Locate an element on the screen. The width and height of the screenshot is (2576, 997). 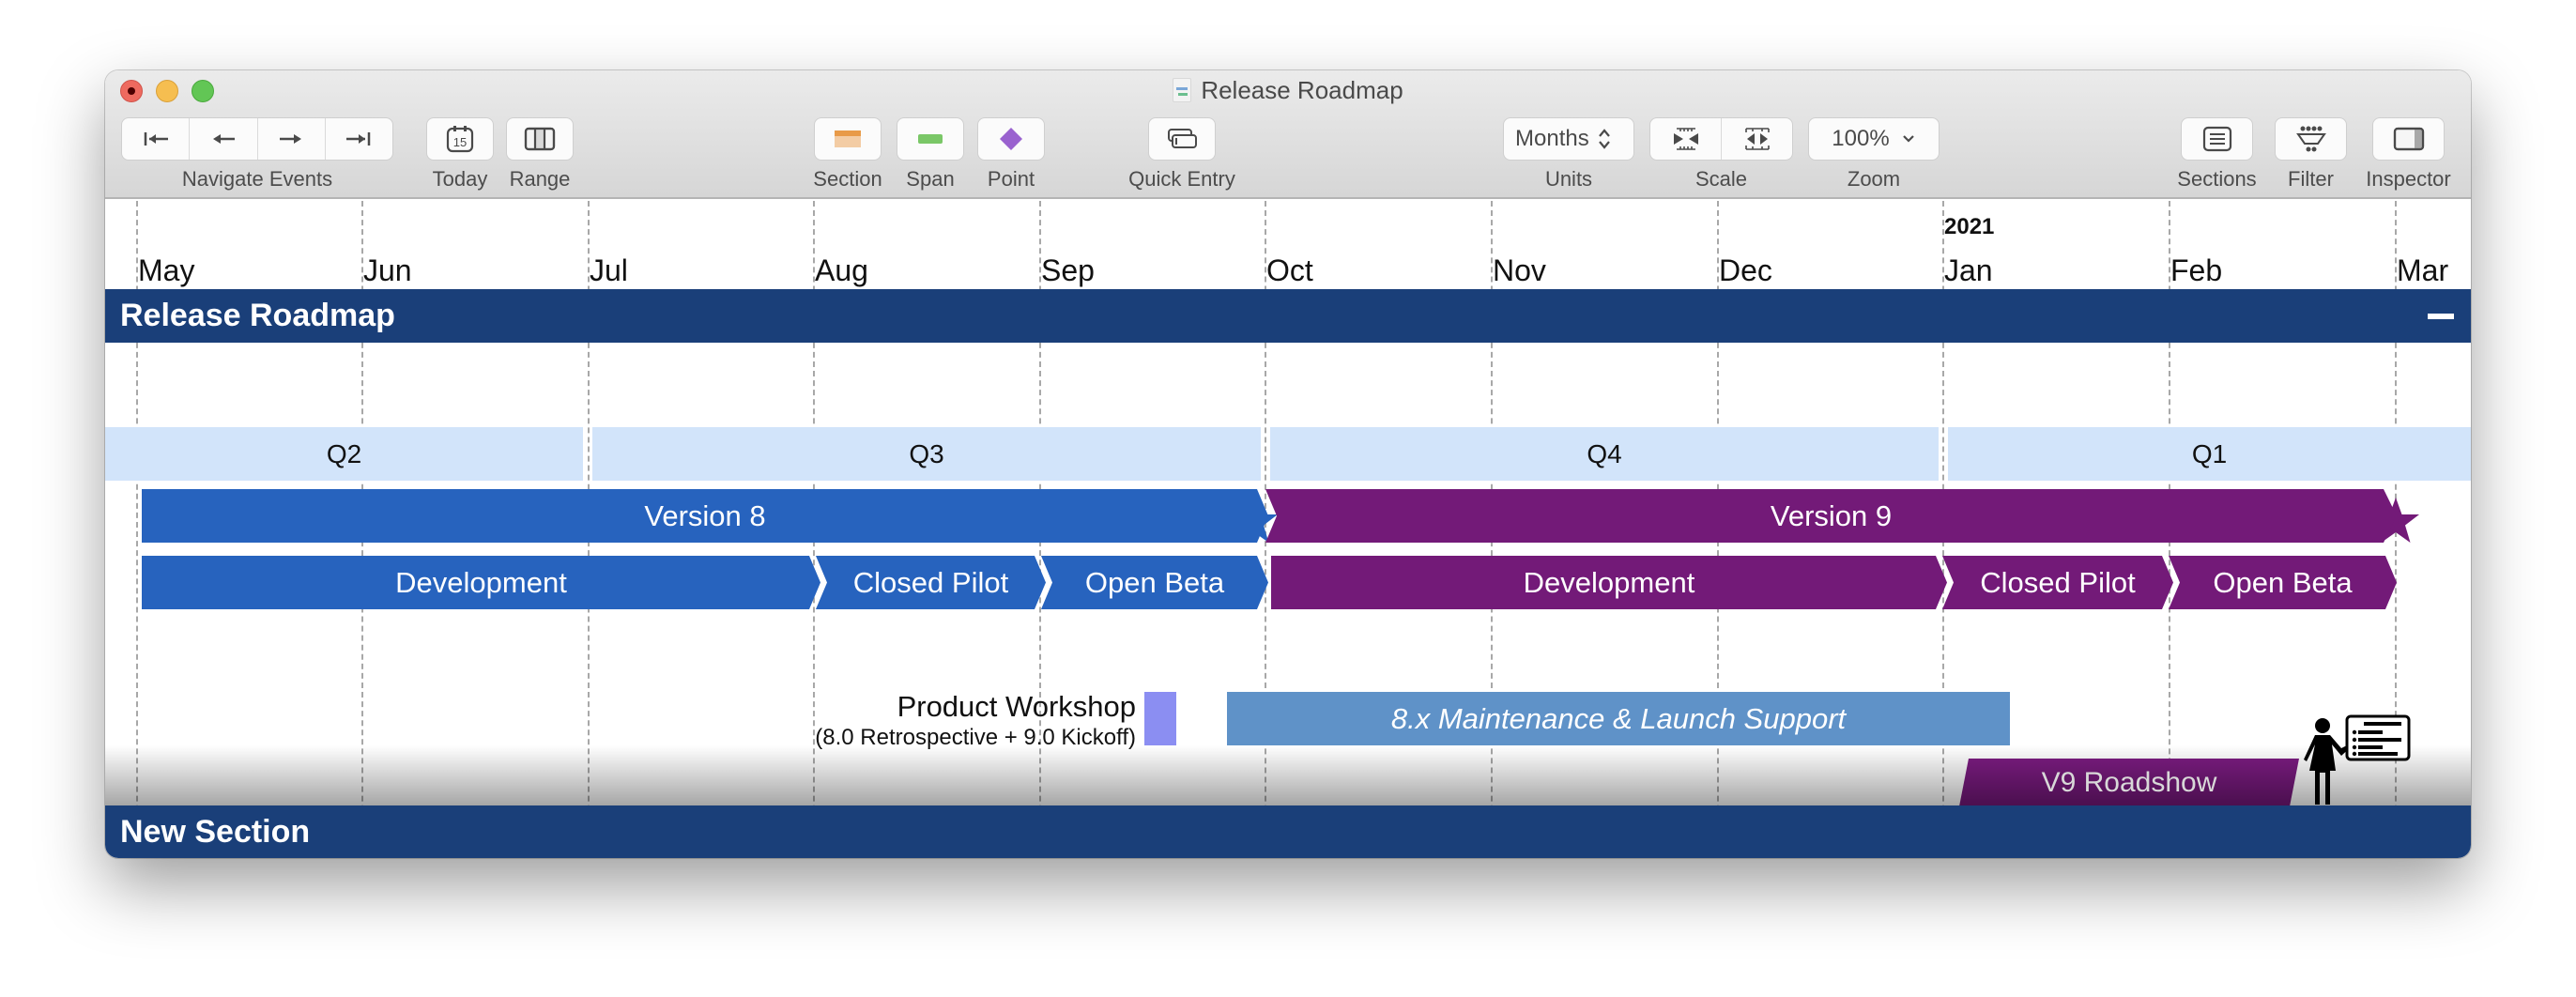
filter-button is located at coordinates (2311, 139).